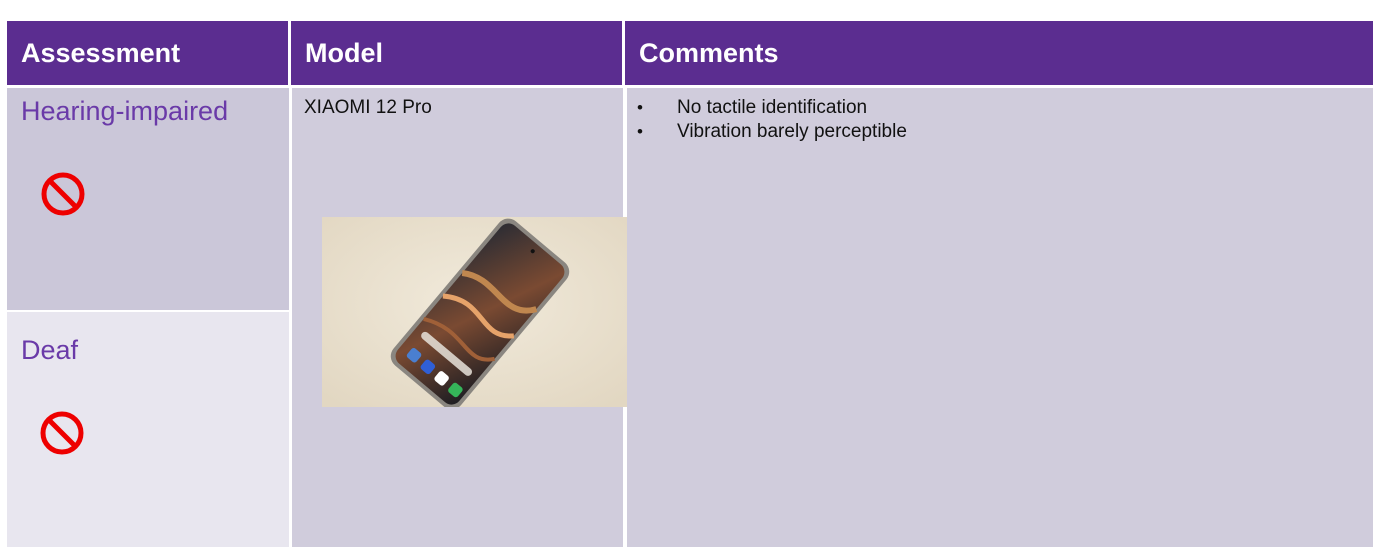 This screenshot has width=1373, height=547. I want to click on comment-text: Vibration barely perceptible, so click(792, 131).